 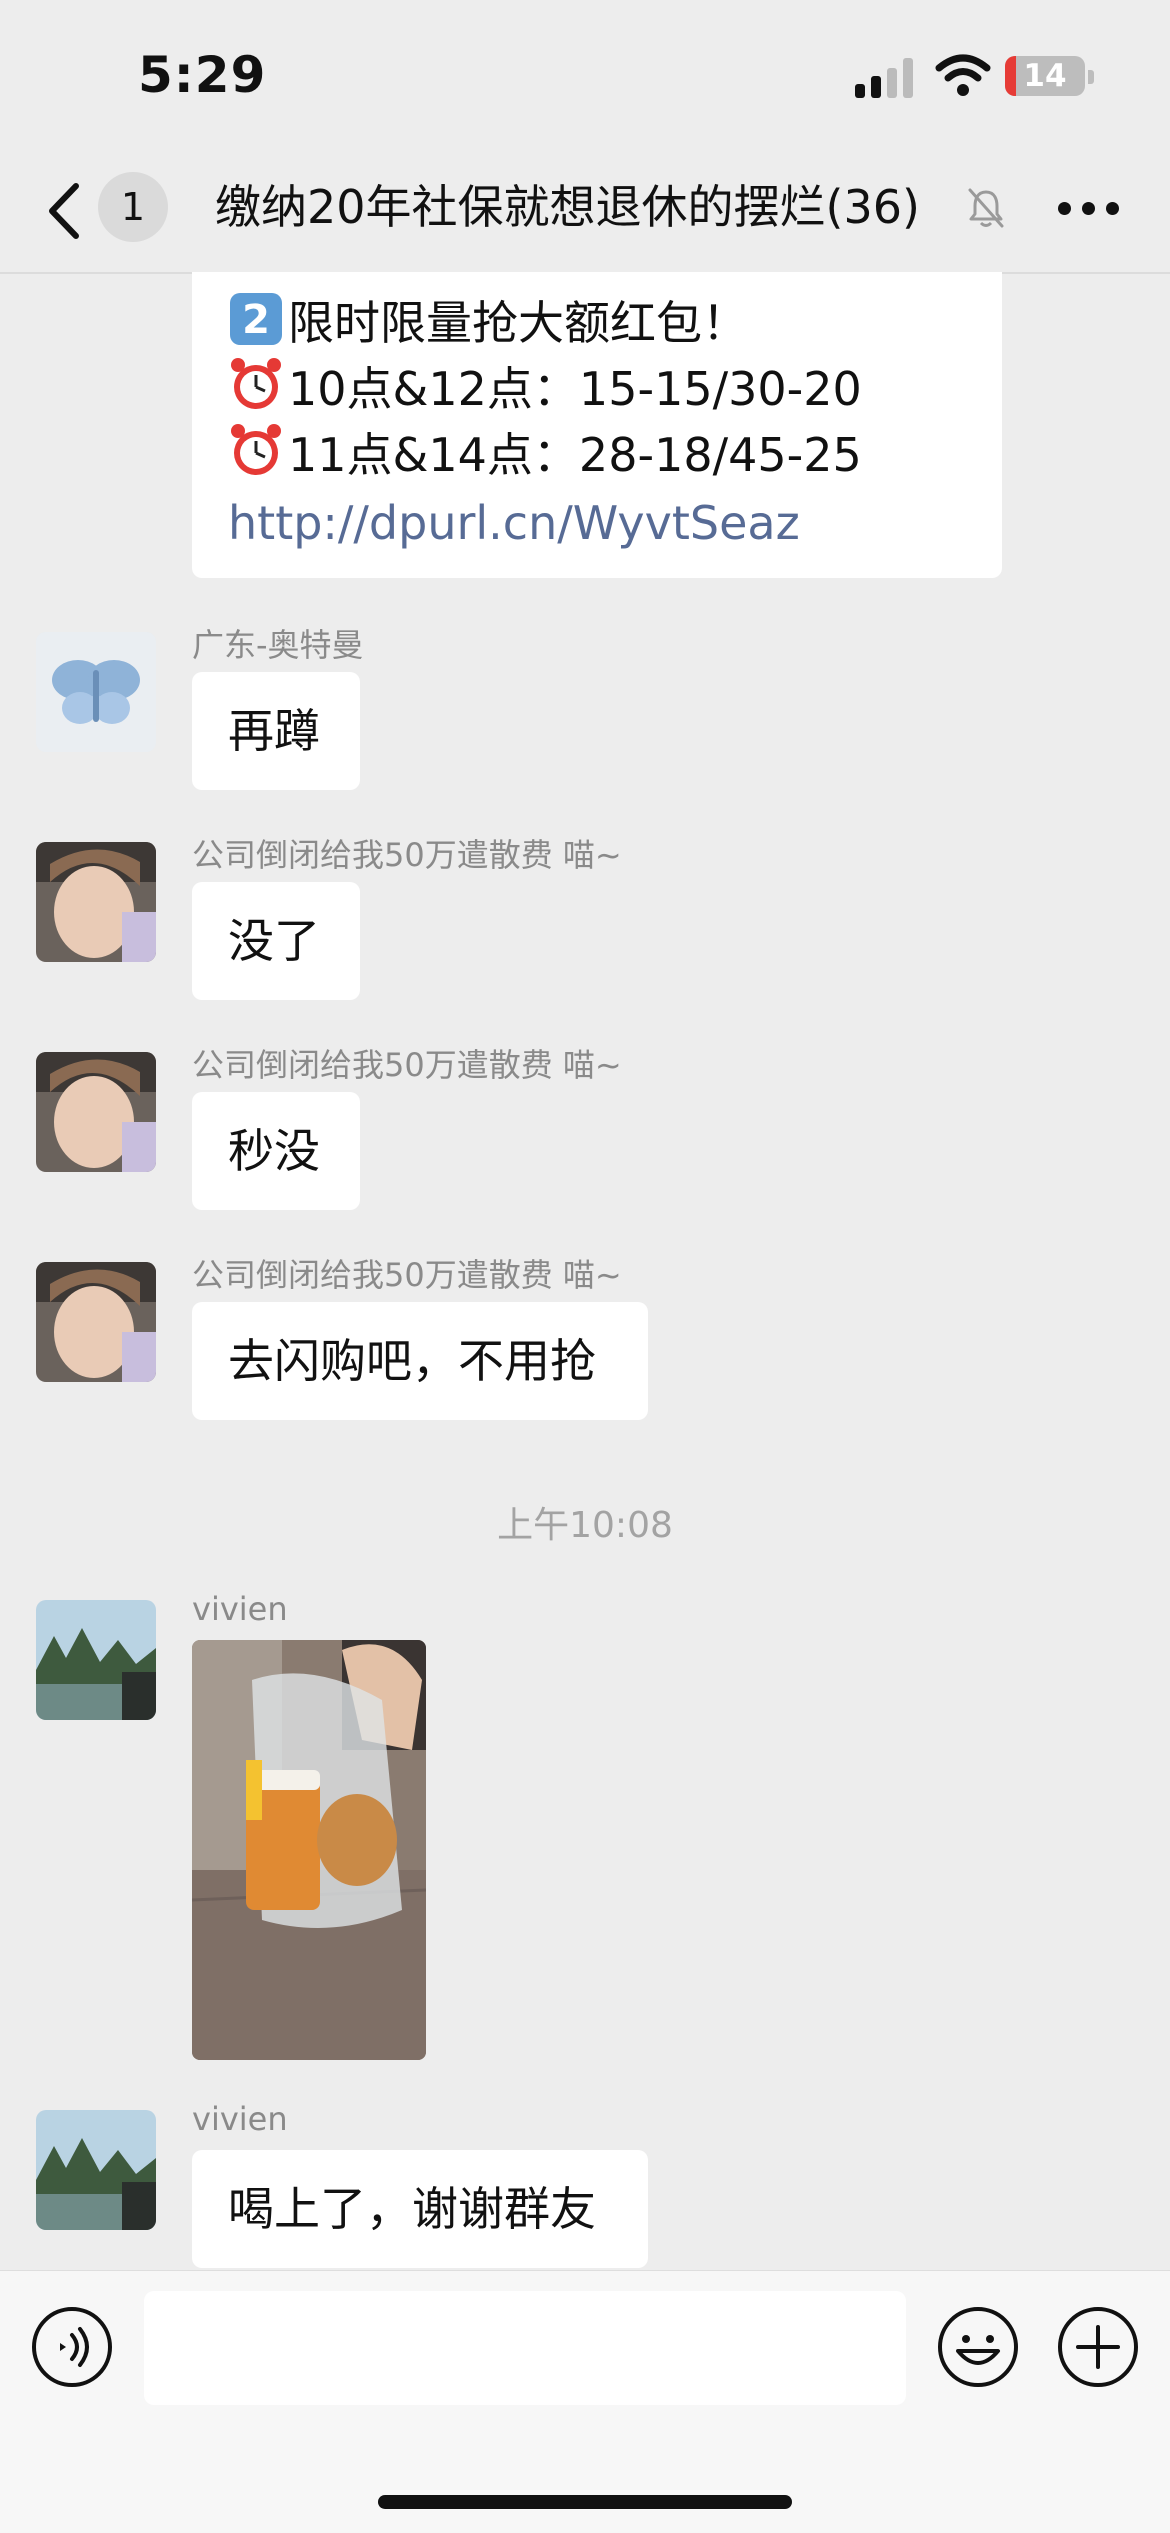 I want to click on battery-icon: 14, so click(x=1045, y=76).